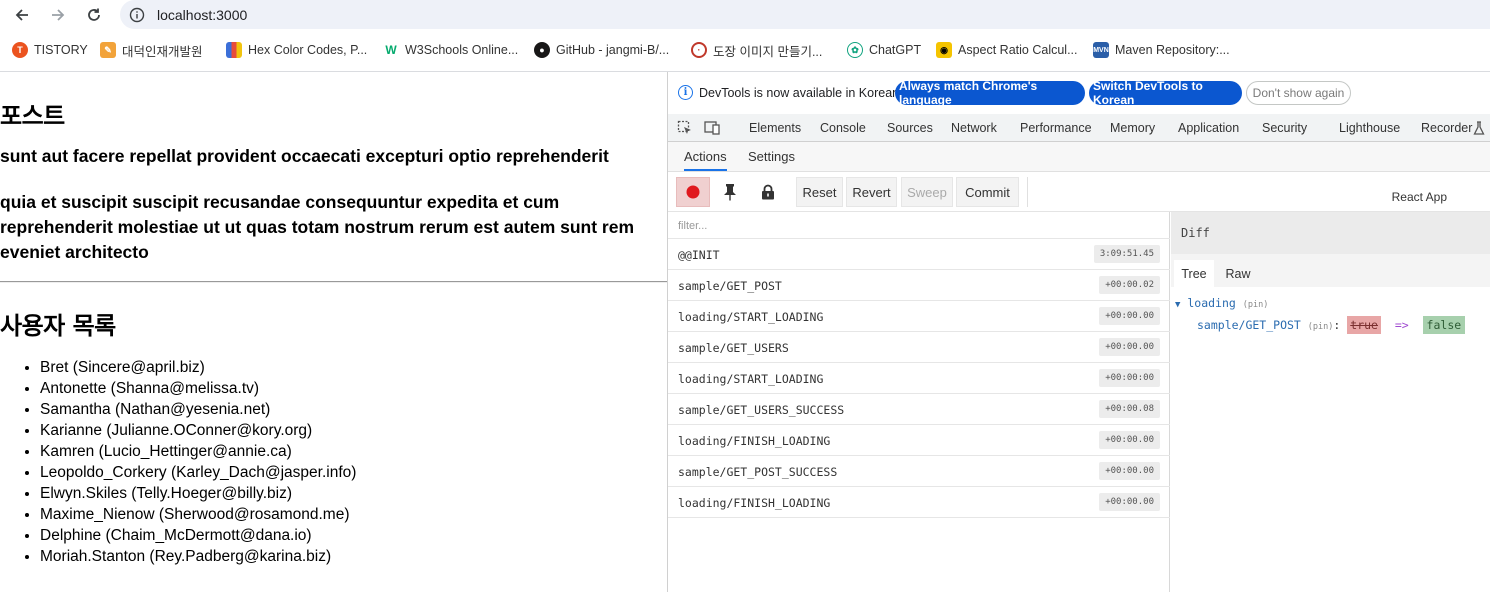  Describe the element at coordinates (1208, 128) in the screenshot. I see `tab-application: Application` at that location.